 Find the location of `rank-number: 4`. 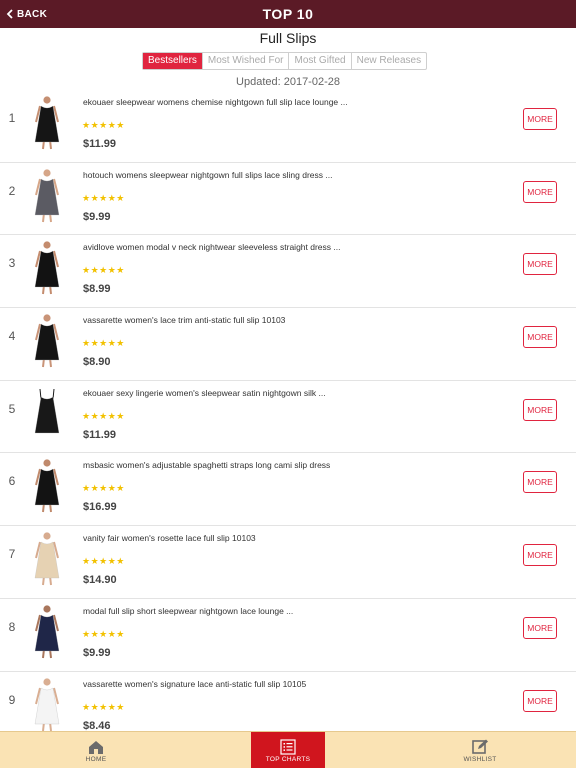

rank-number: 4 is located at coordinates (12, 336).